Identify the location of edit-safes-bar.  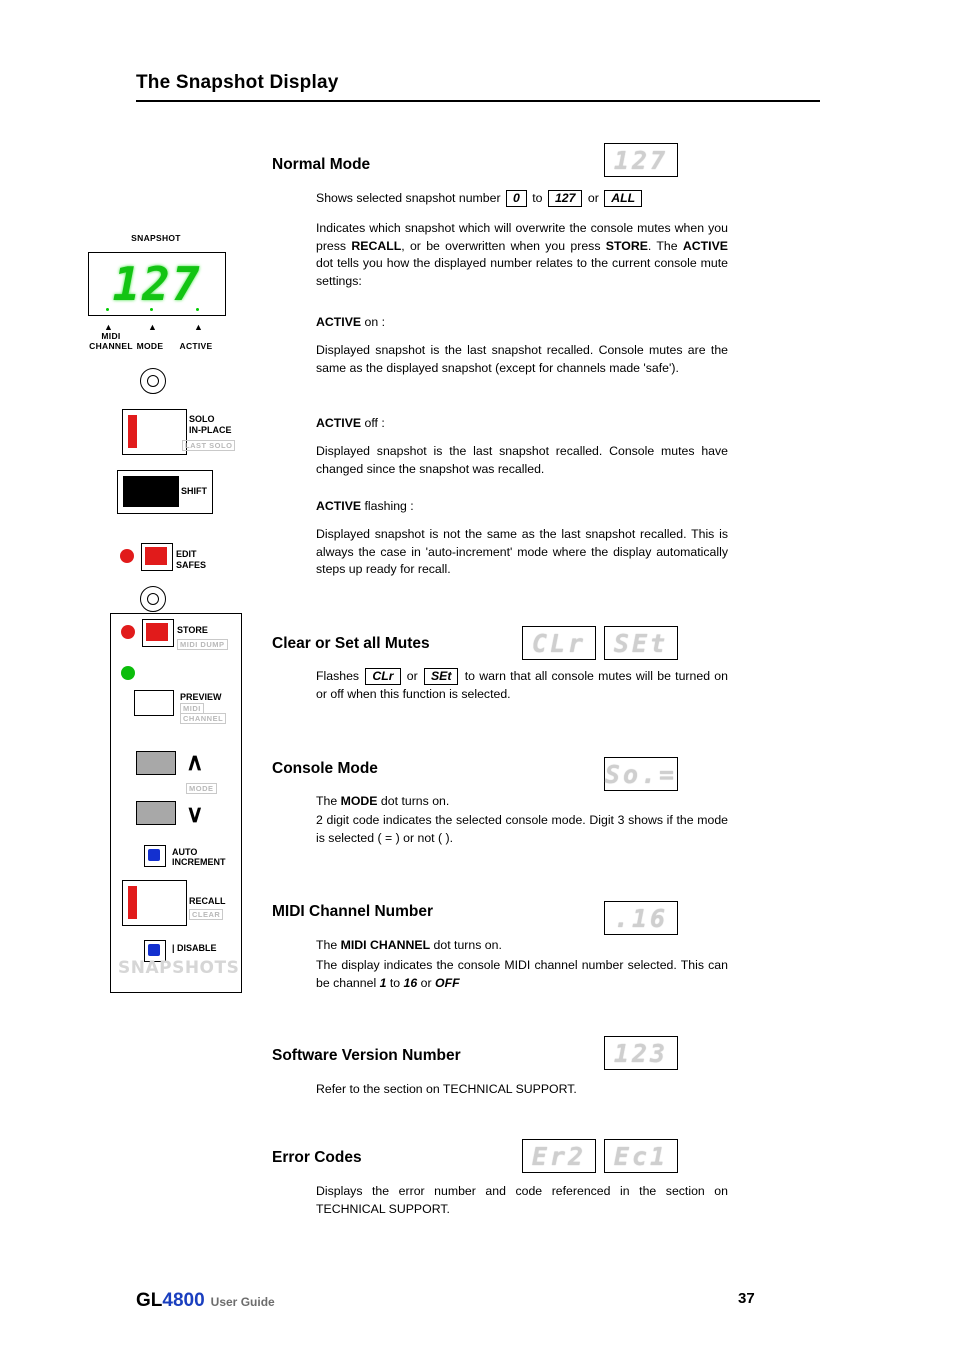
(156, 556).